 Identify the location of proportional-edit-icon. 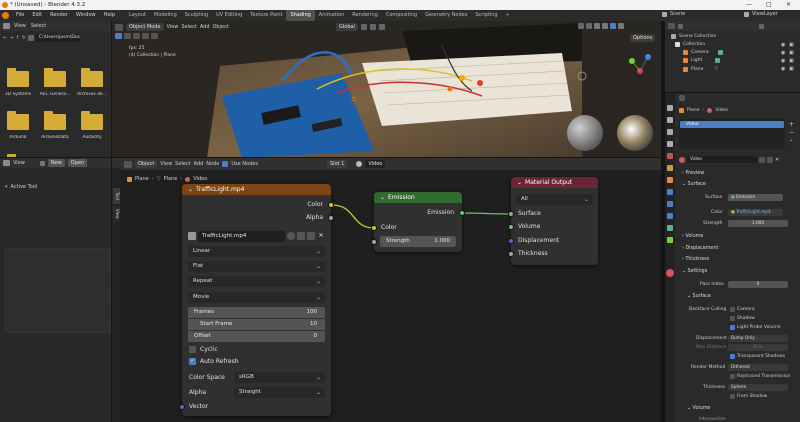
(381, 27).